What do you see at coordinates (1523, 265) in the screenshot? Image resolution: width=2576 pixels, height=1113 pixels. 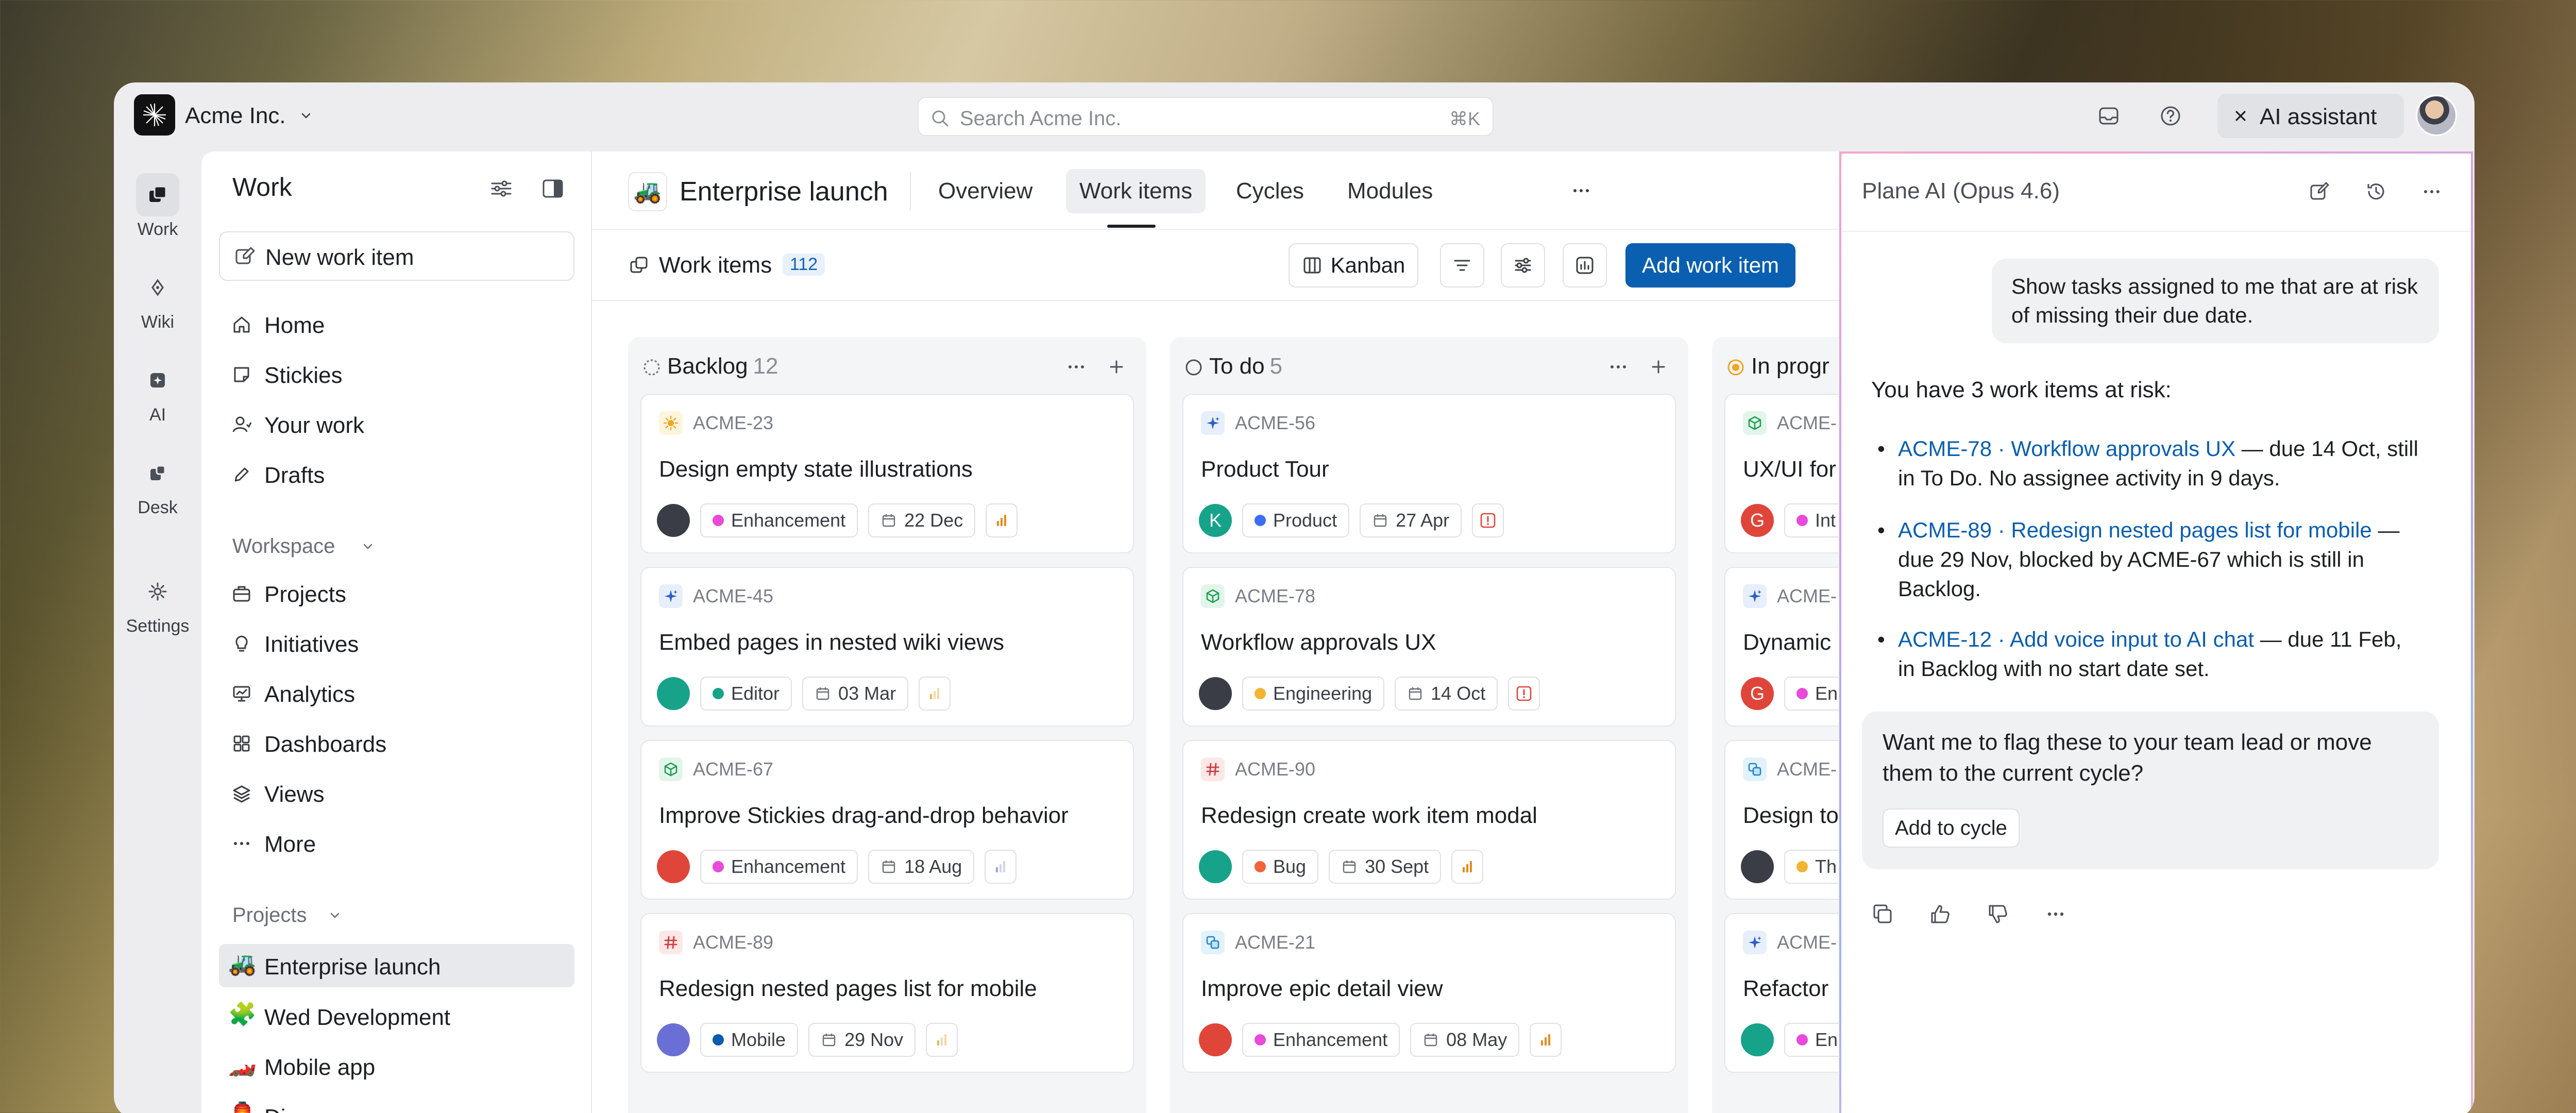 I see `display-settings-button` at bounding box center [1523, 265].